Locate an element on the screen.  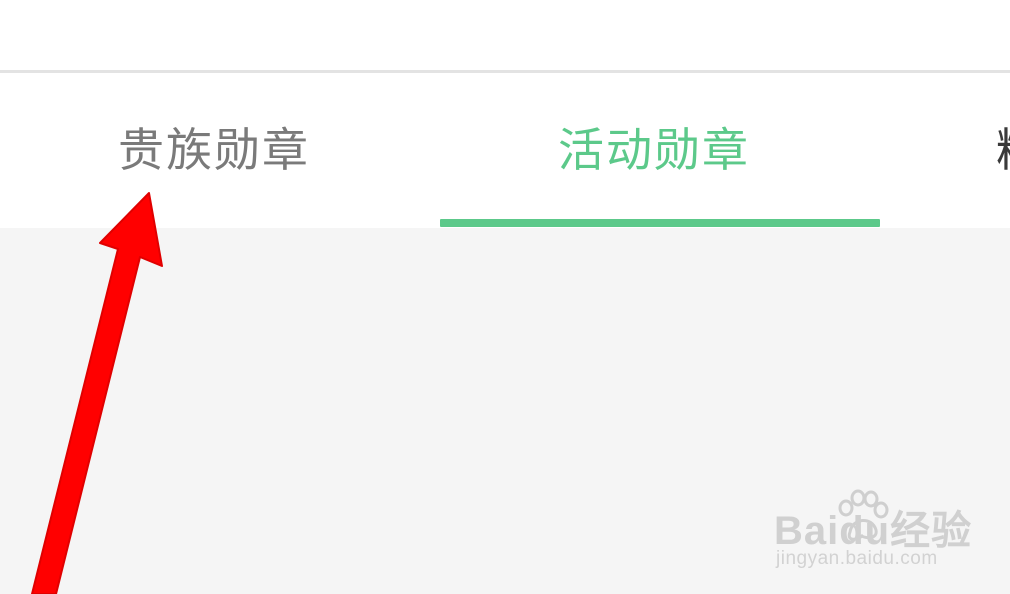
tab-event-medals-label: 活动勋章 is located at coordinates (654, 150).